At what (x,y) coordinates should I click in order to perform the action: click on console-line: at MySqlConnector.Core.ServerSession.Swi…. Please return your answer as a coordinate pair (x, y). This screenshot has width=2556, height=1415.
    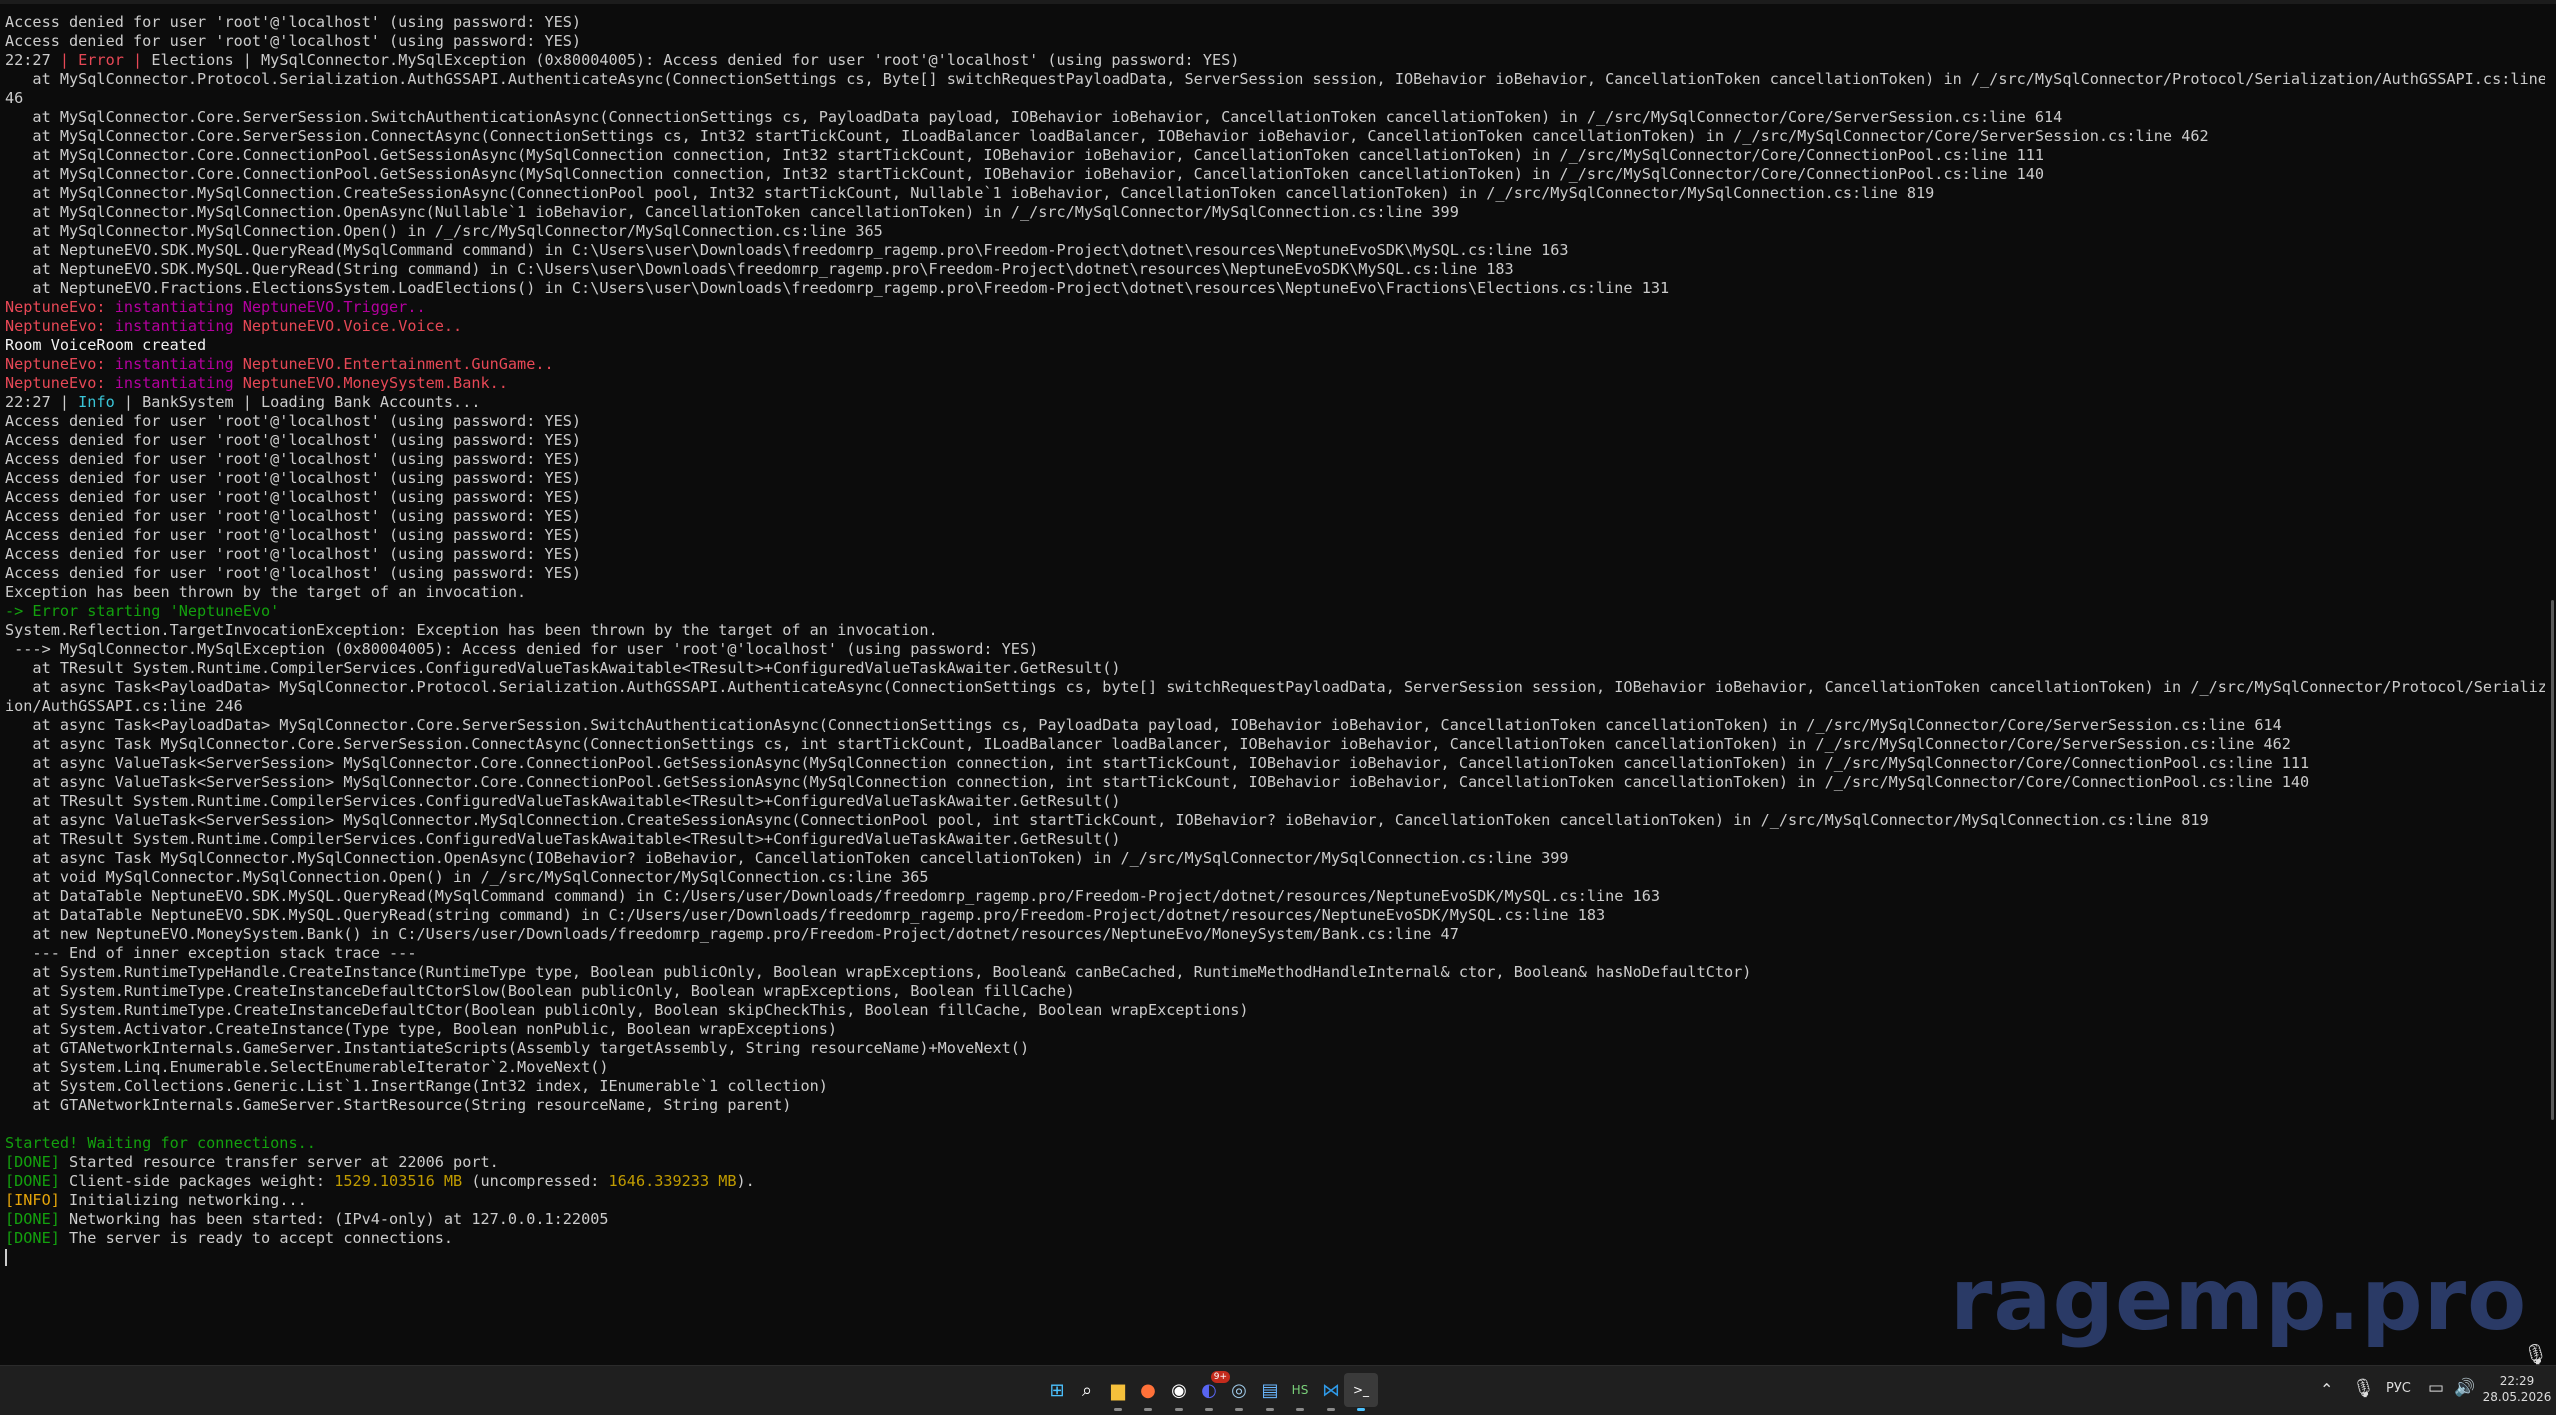
    Looking at the image, I should click on (1275, 117).